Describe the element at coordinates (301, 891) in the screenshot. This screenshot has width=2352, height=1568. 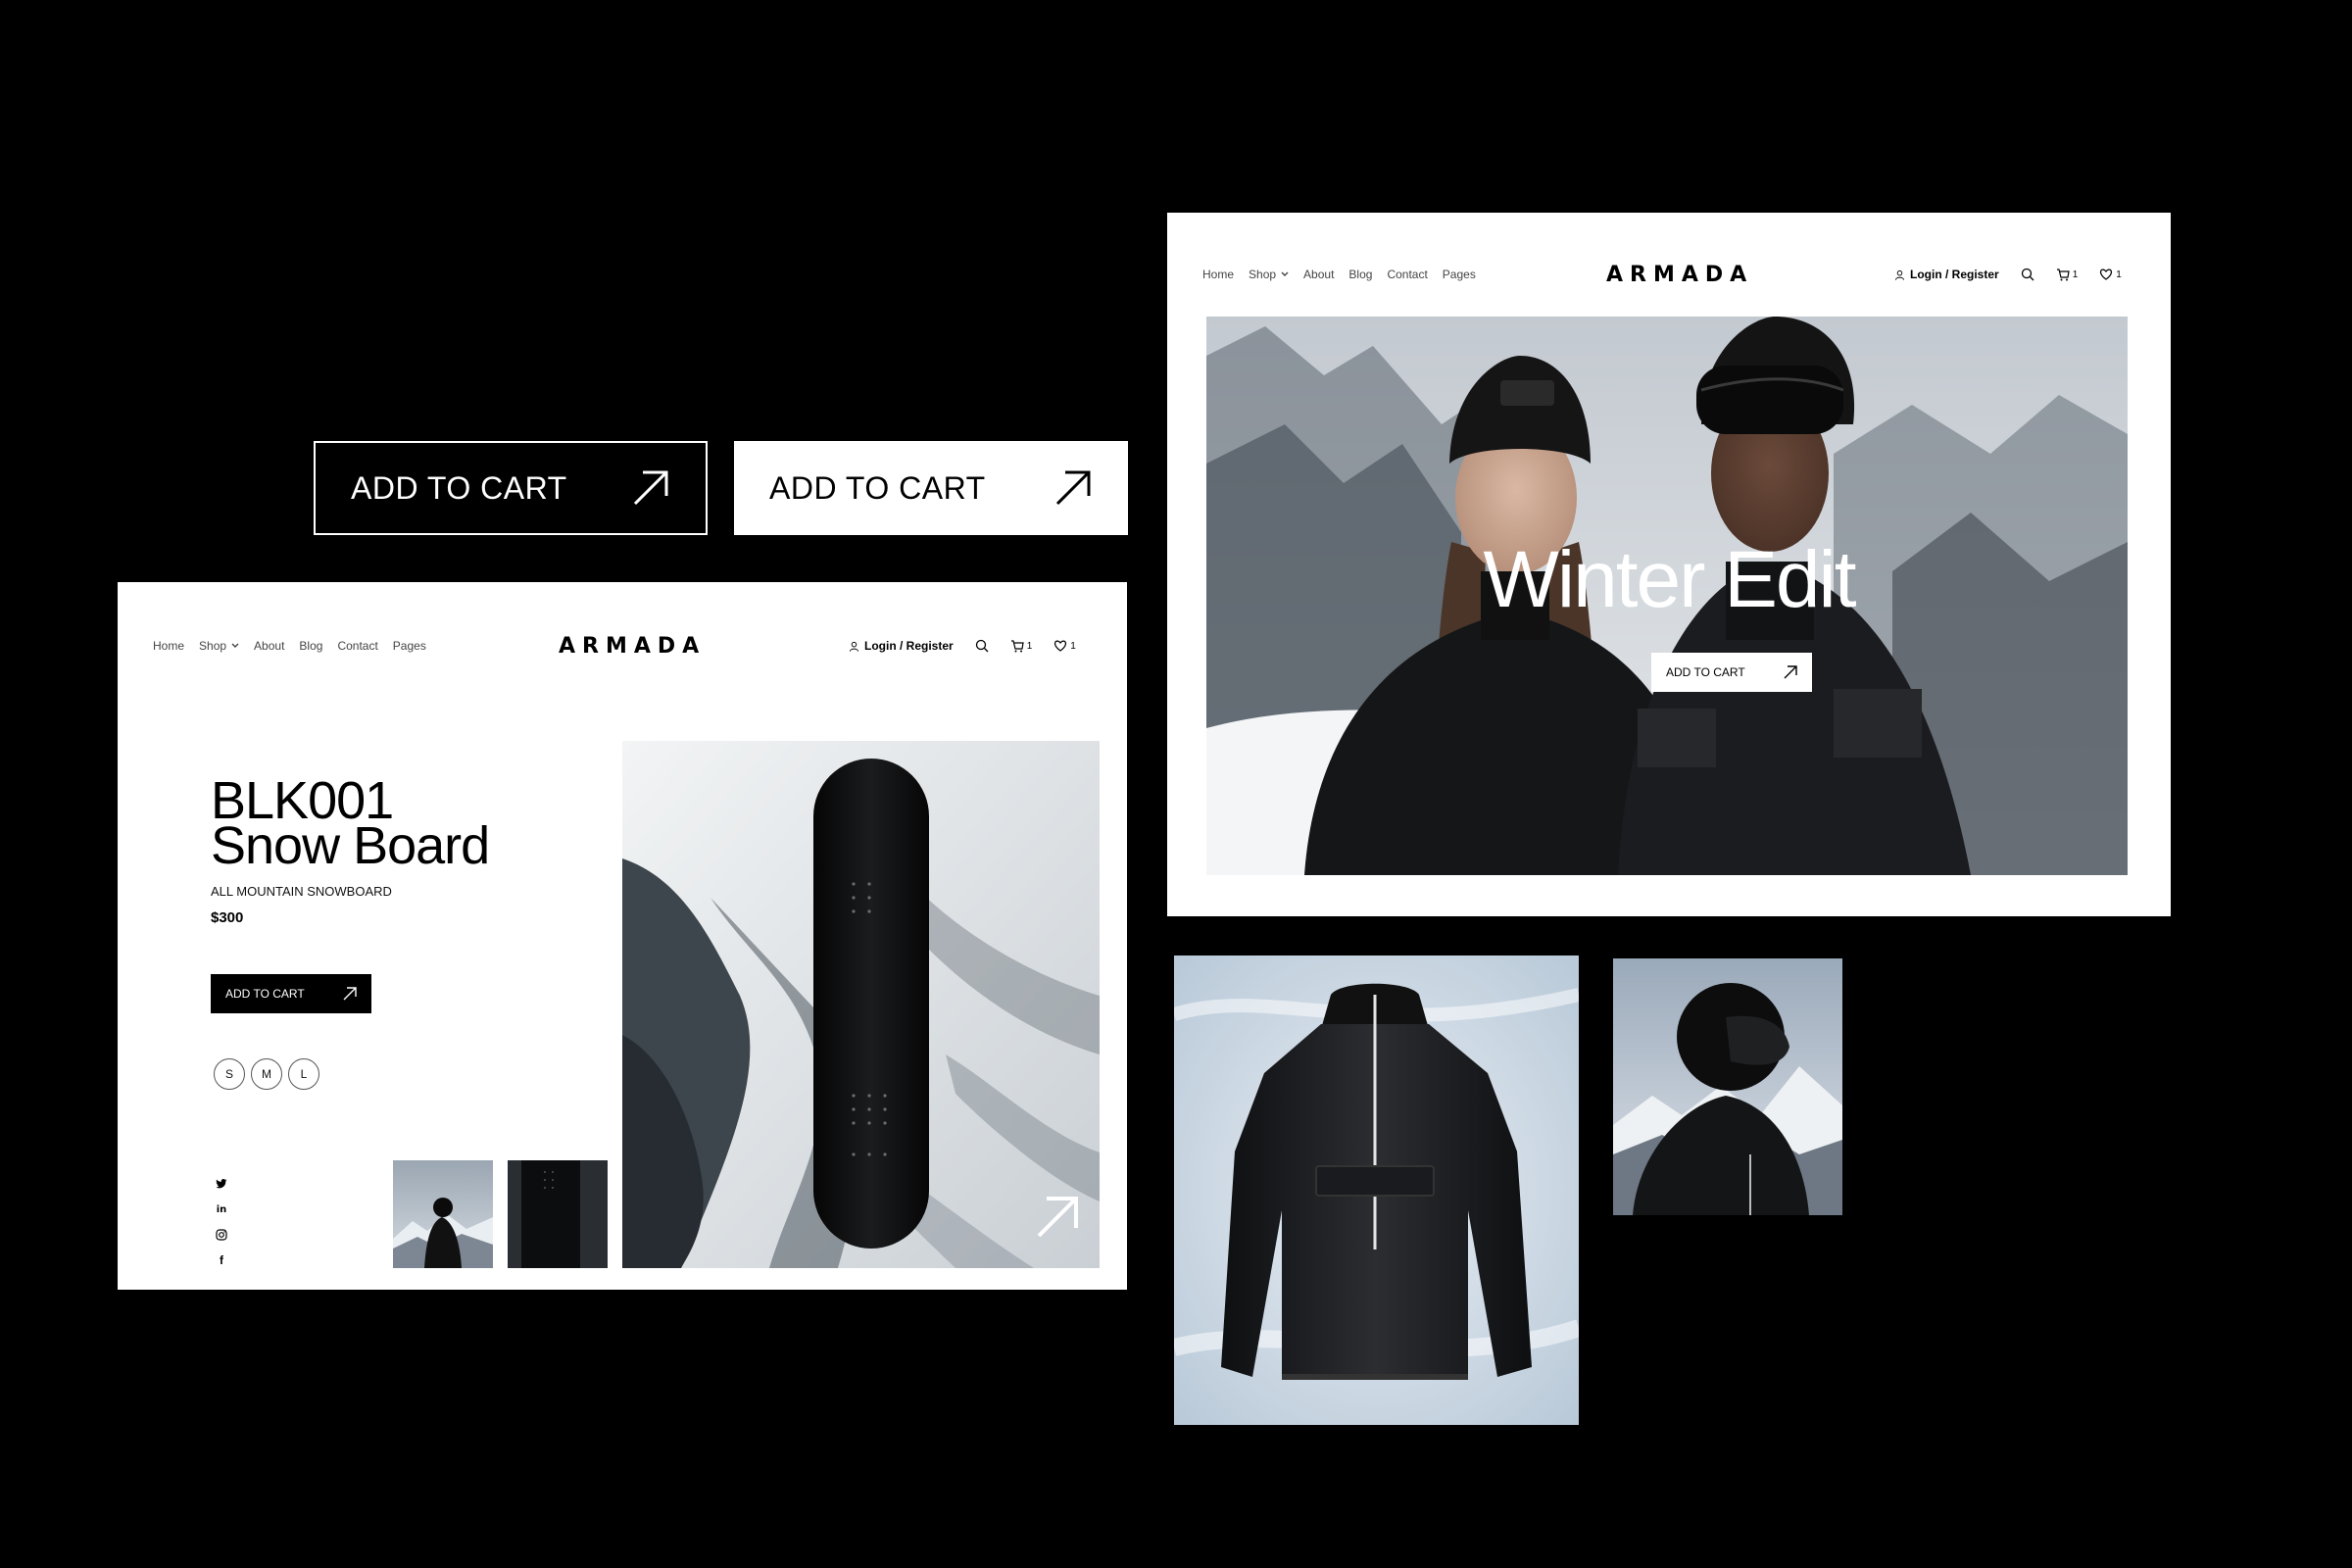
I see `product-subtitle: ALL MOUNTAIN SNOWBOARD` at that location.